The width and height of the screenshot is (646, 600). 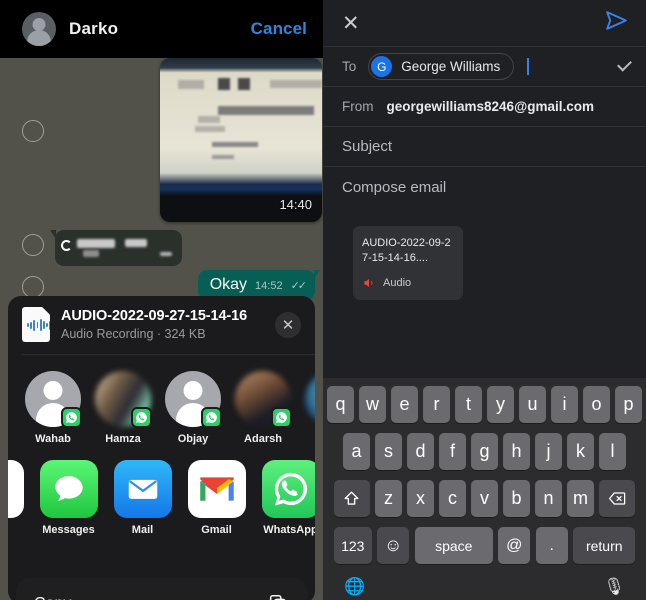 What do you see at coordinates (596, 404) in the screenshot?
I see `key-o: o` at bounding box center [596, 404].